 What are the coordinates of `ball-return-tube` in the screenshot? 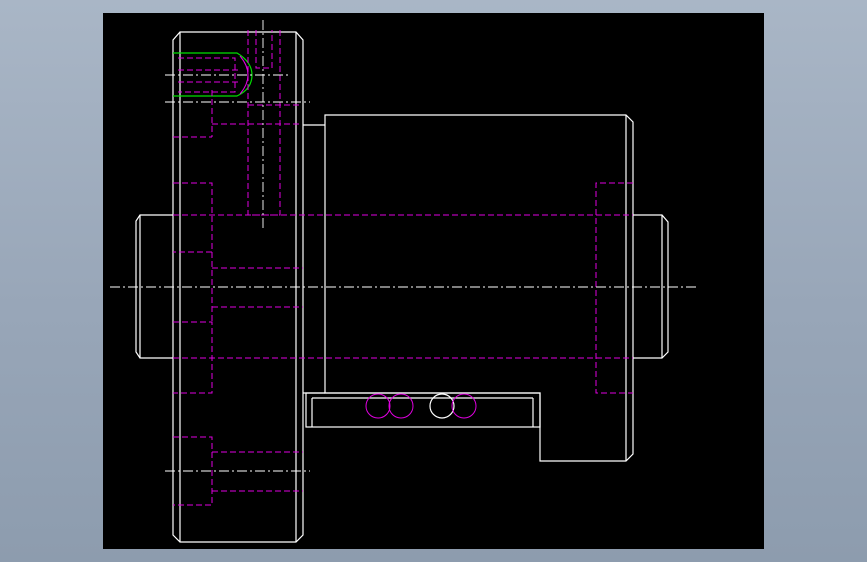 It's located at (423, 410).